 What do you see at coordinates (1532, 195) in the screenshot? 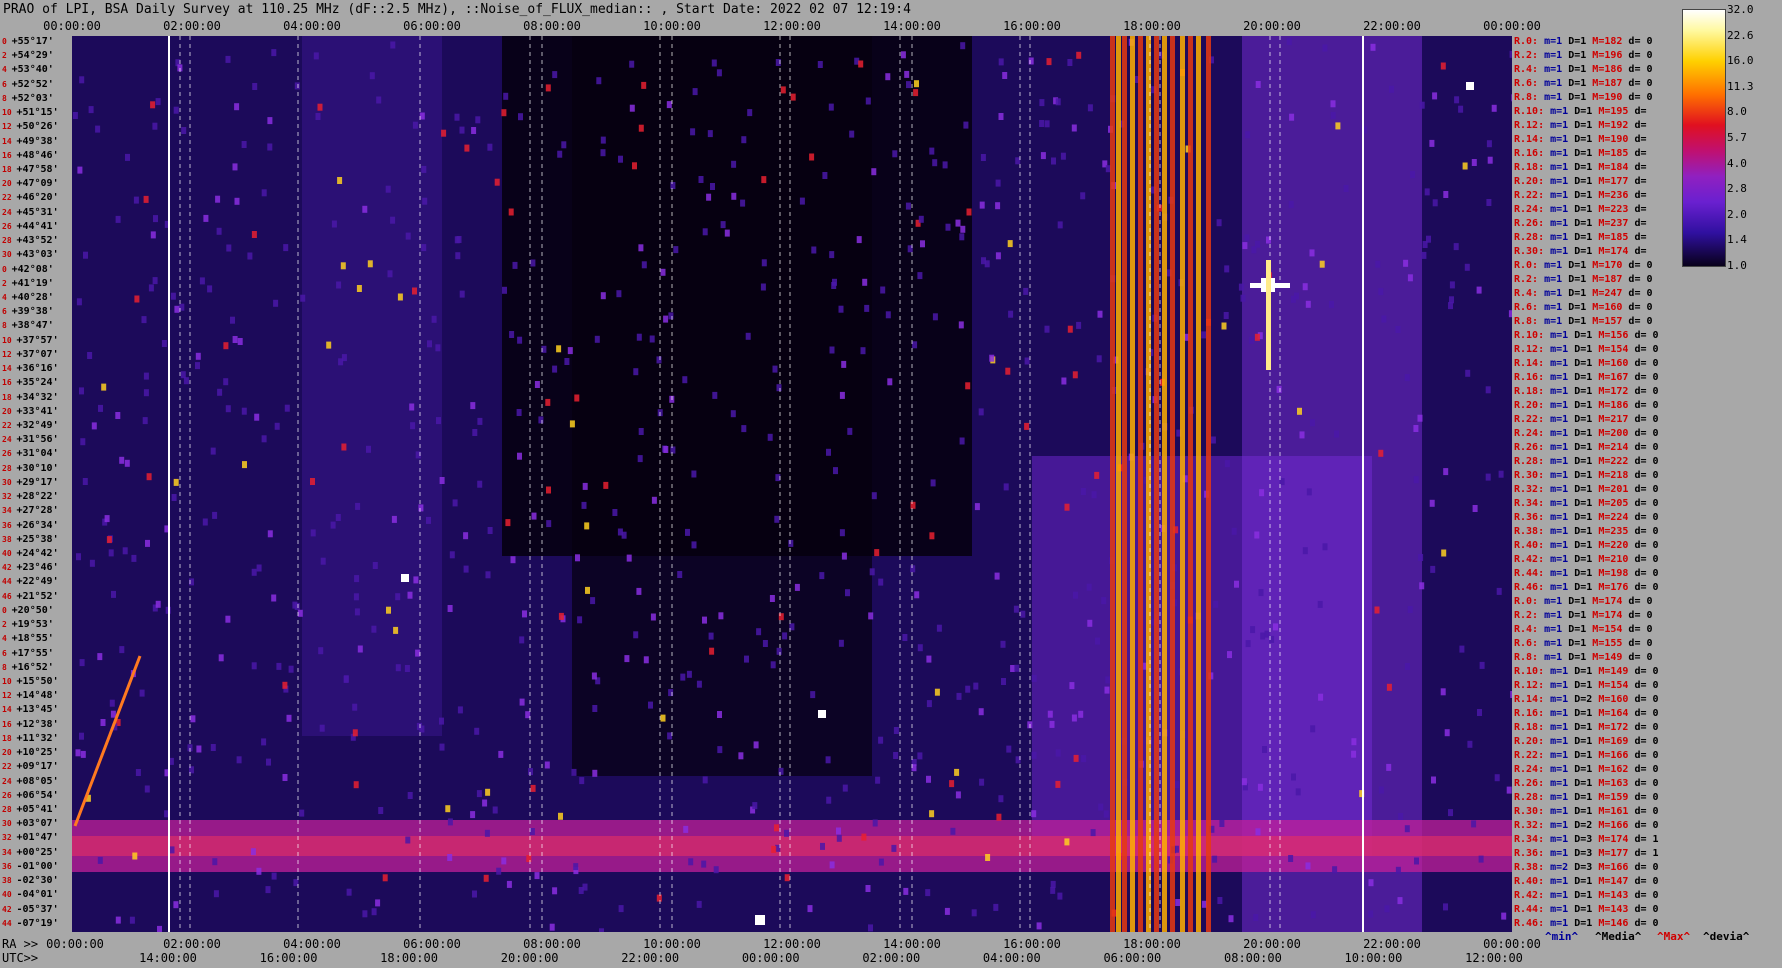
I see `stats-r: R.22:` at bounding box center [1532, 195].